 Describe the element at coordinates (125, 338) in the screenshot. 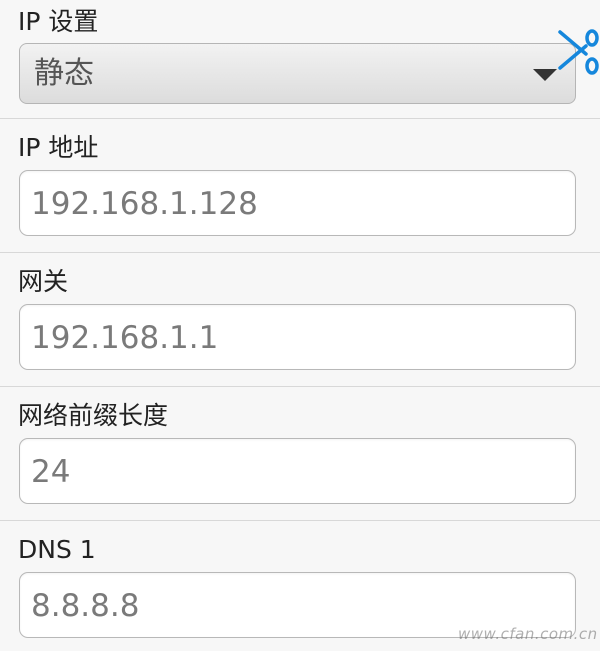

I see `gateway-value: 192.168.1.1` at that location.